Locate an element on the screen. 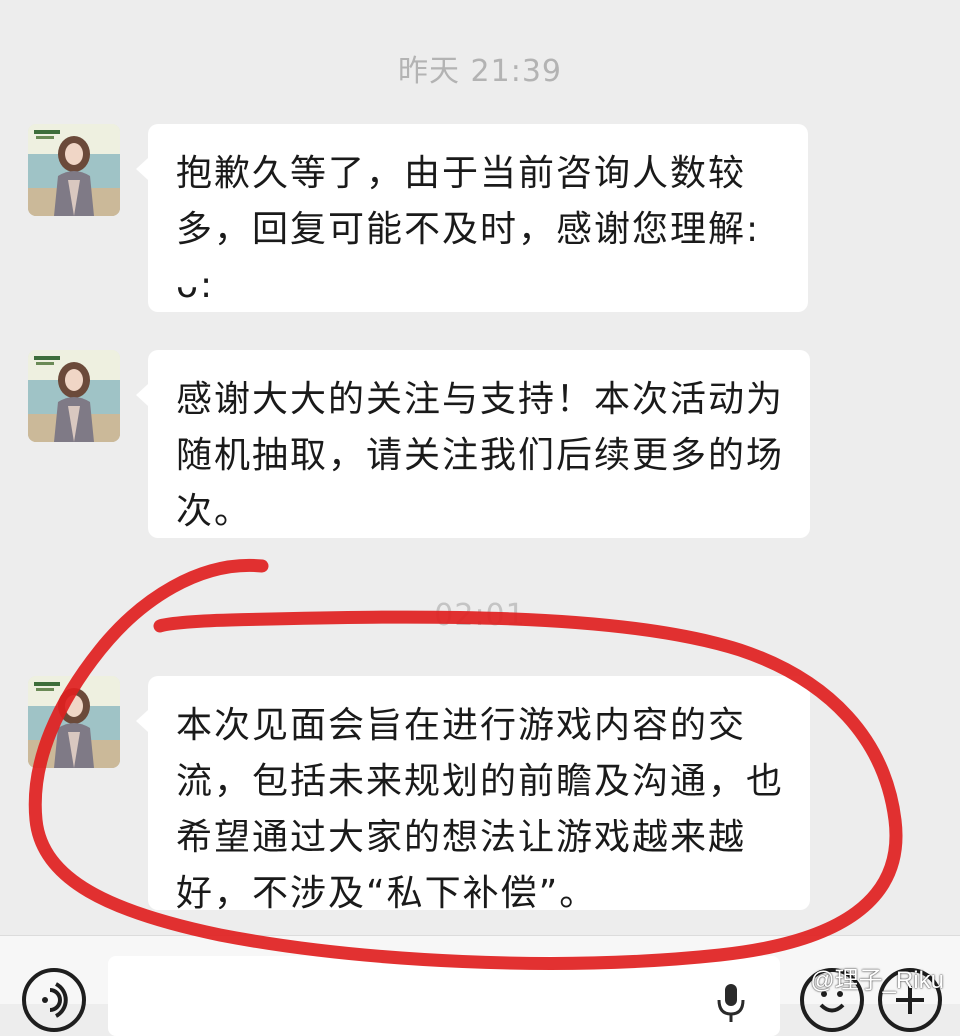 Image resolution: width=960 pixels, height=1036 pixels. message-bubble: 抱歉久等了，由于当前咨询人数较多，回复可能不及时，感谢您理解:ᴗ: is located at coordinates (472, 218).